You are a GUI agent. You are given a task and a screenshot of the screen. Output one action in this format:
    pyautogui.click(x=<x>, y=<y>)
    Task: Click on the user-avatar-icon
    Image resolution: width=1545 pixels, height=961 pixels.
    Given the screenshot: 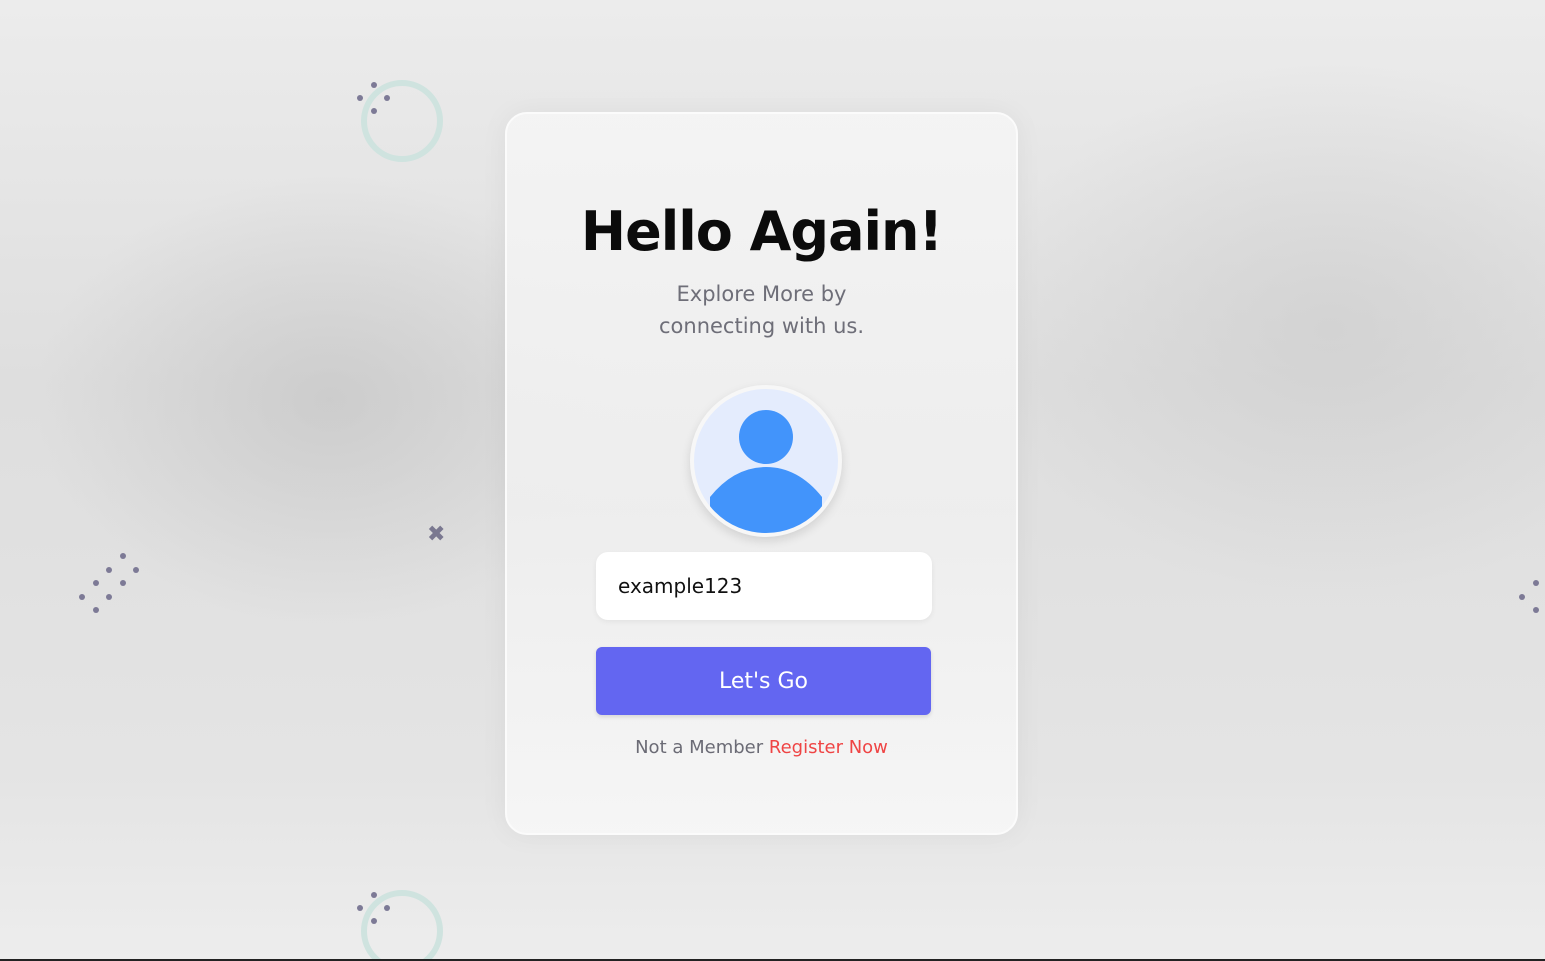 What is the action you would take?
    pyautogui.click(x=766, y=461)
    